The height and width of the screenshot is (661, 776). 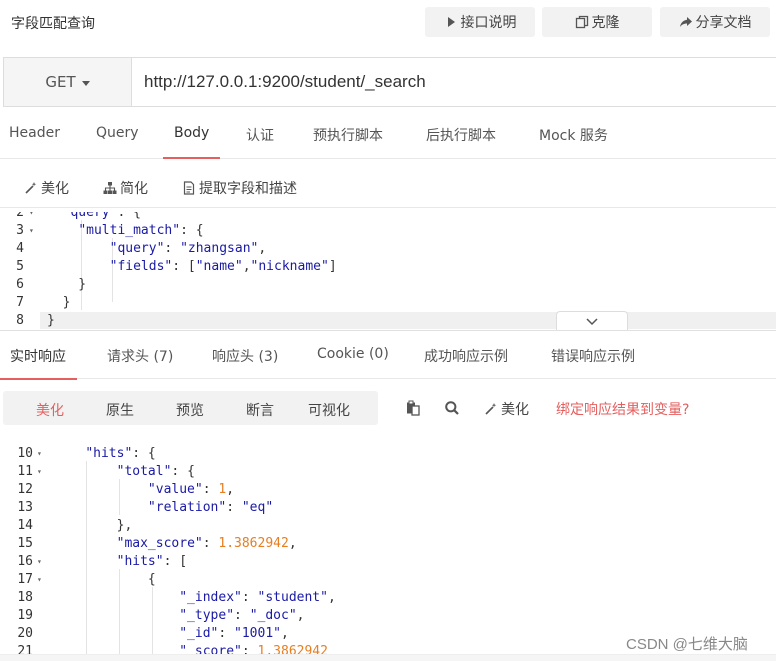 What do you see at coordinates (242, 615) in the screenshot?
I see `code-text: "_type": "_doc",` at bounding box center [242, 615].